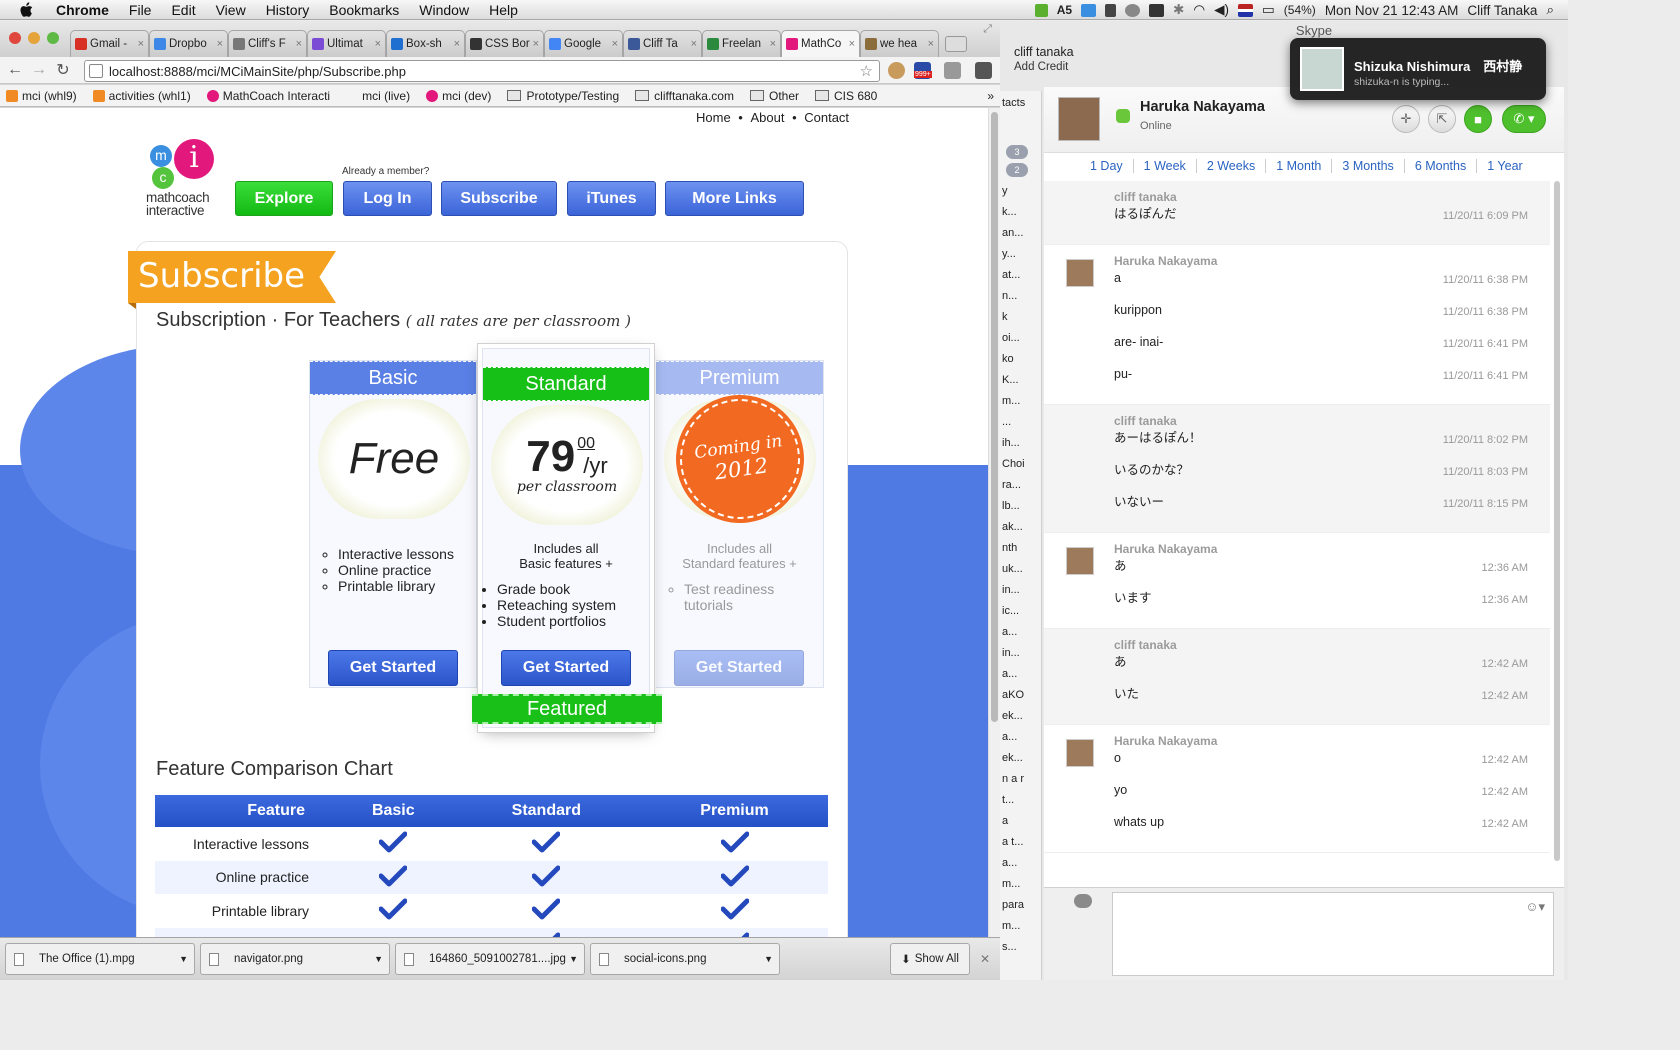  What do you see at coordinates (393, 668) in the screenshot?
I see `basic-get-started-button: Get Started` at bounding box center [393, 668].